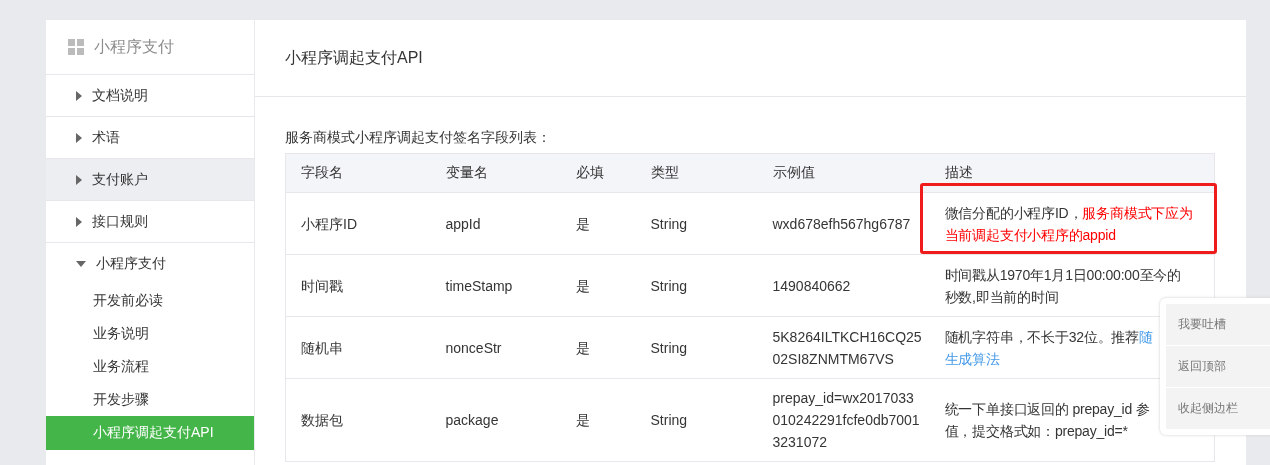 Image resolution: width=1270 pixels, height=465 pixels. I want to click on grid-icon, so click(76, 47).